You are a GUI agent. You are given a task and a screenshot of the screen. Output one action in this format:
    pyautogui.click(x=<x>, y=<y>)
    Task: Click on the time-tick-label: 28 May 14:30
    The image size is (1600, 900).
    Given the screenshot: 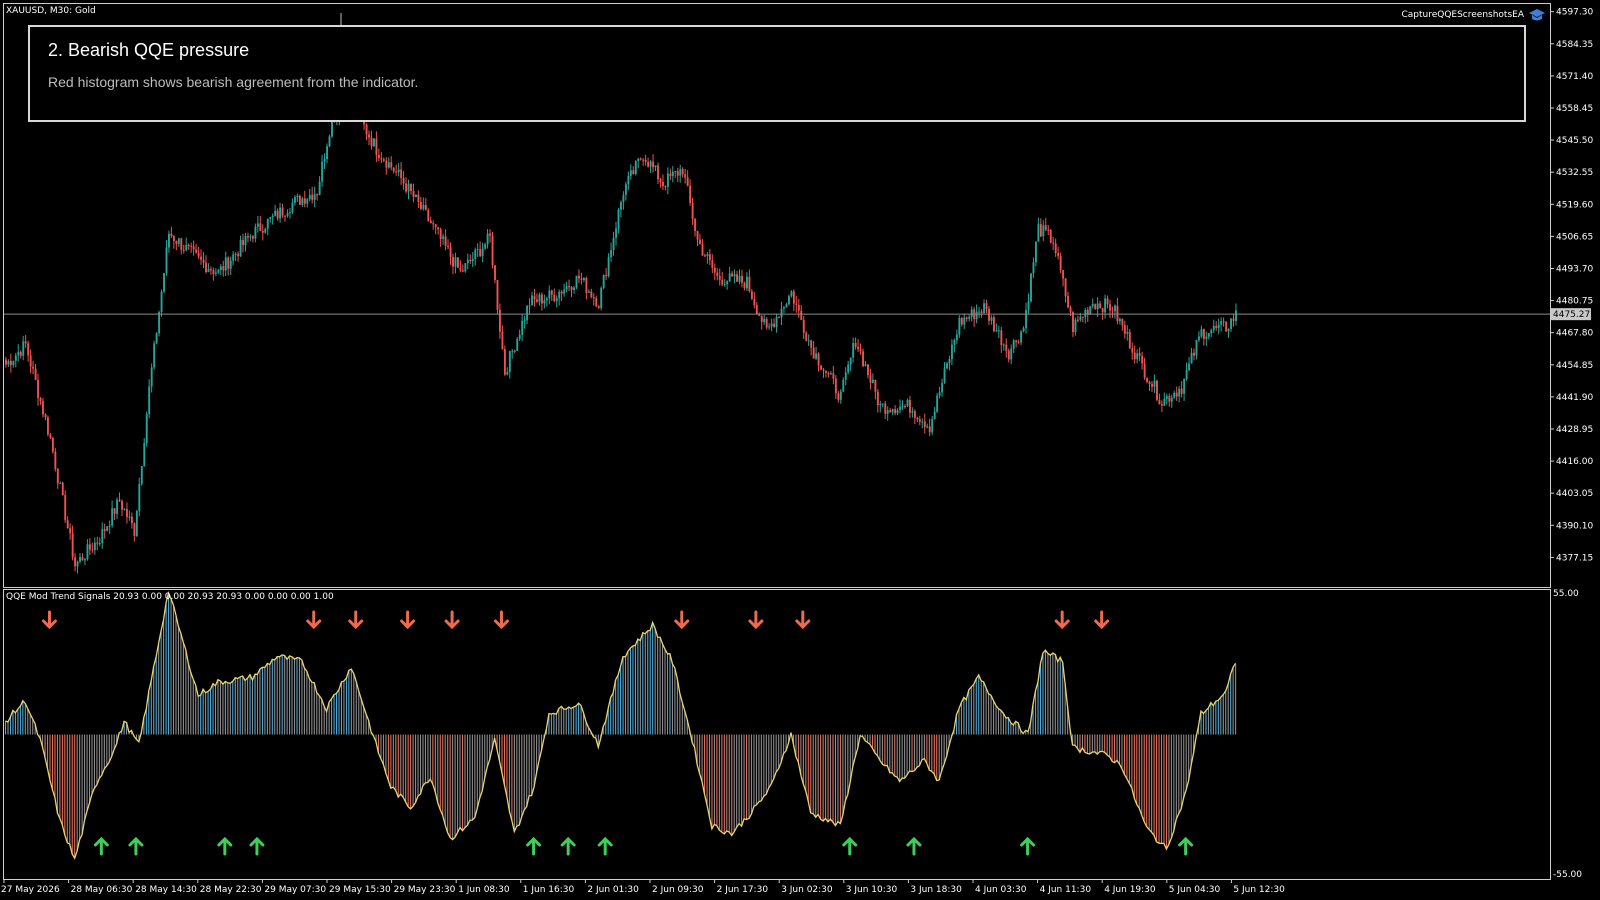 What is the action you would take?
    pyautogui.click(x=166, y=890)
    